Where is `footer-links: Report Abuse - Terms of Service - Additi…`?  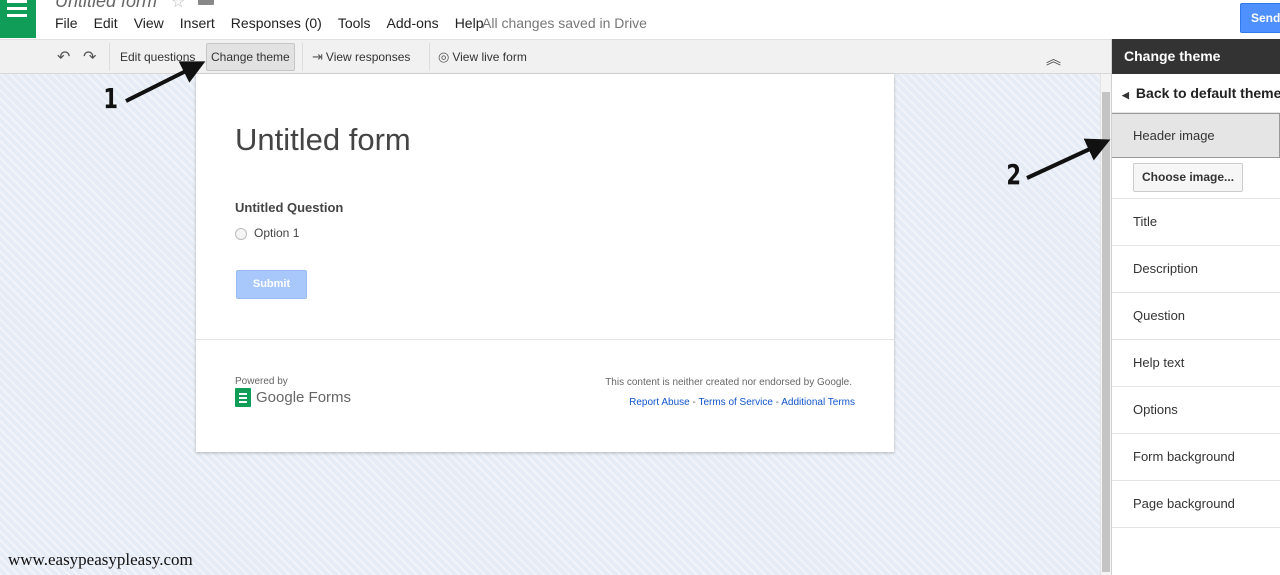
footer-links: Report Abuse - Terms of Service - Additi… is located at coordinates (742, 402).